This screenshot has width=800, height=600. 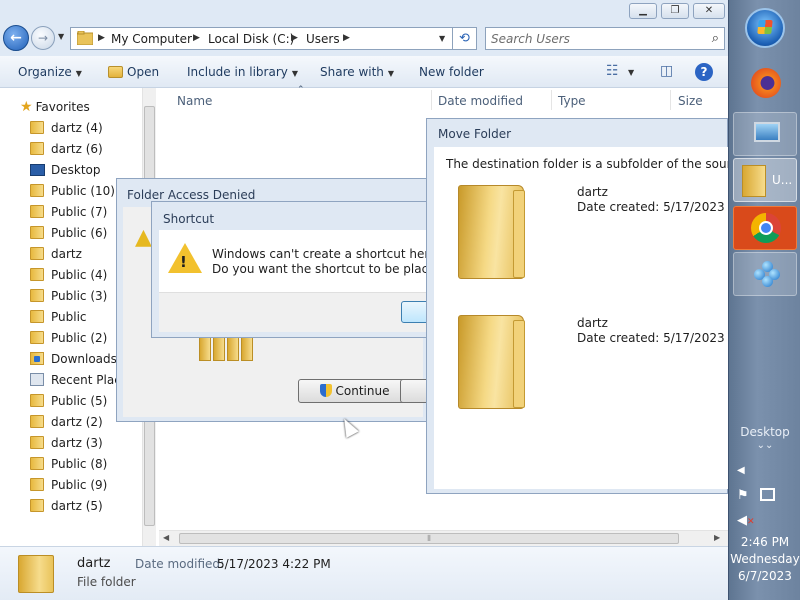 I want to click on nav-item: Public (8), so click(x=68, y=467).